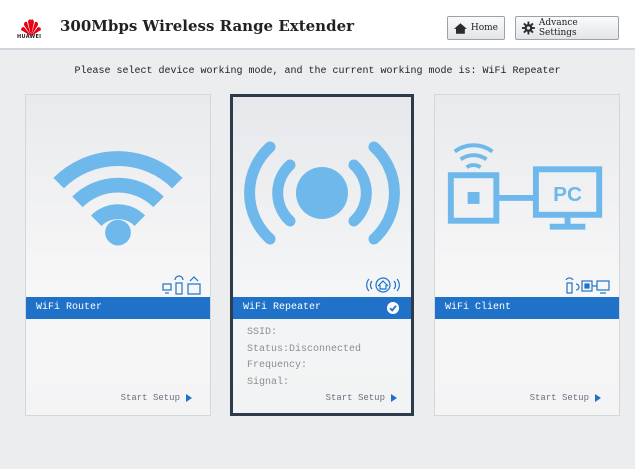  What do you see at coordinates (527, 308) in the screenshot?
I see `mode-label-wifi-client: WiFi Client` at bounding box center [527, 308].